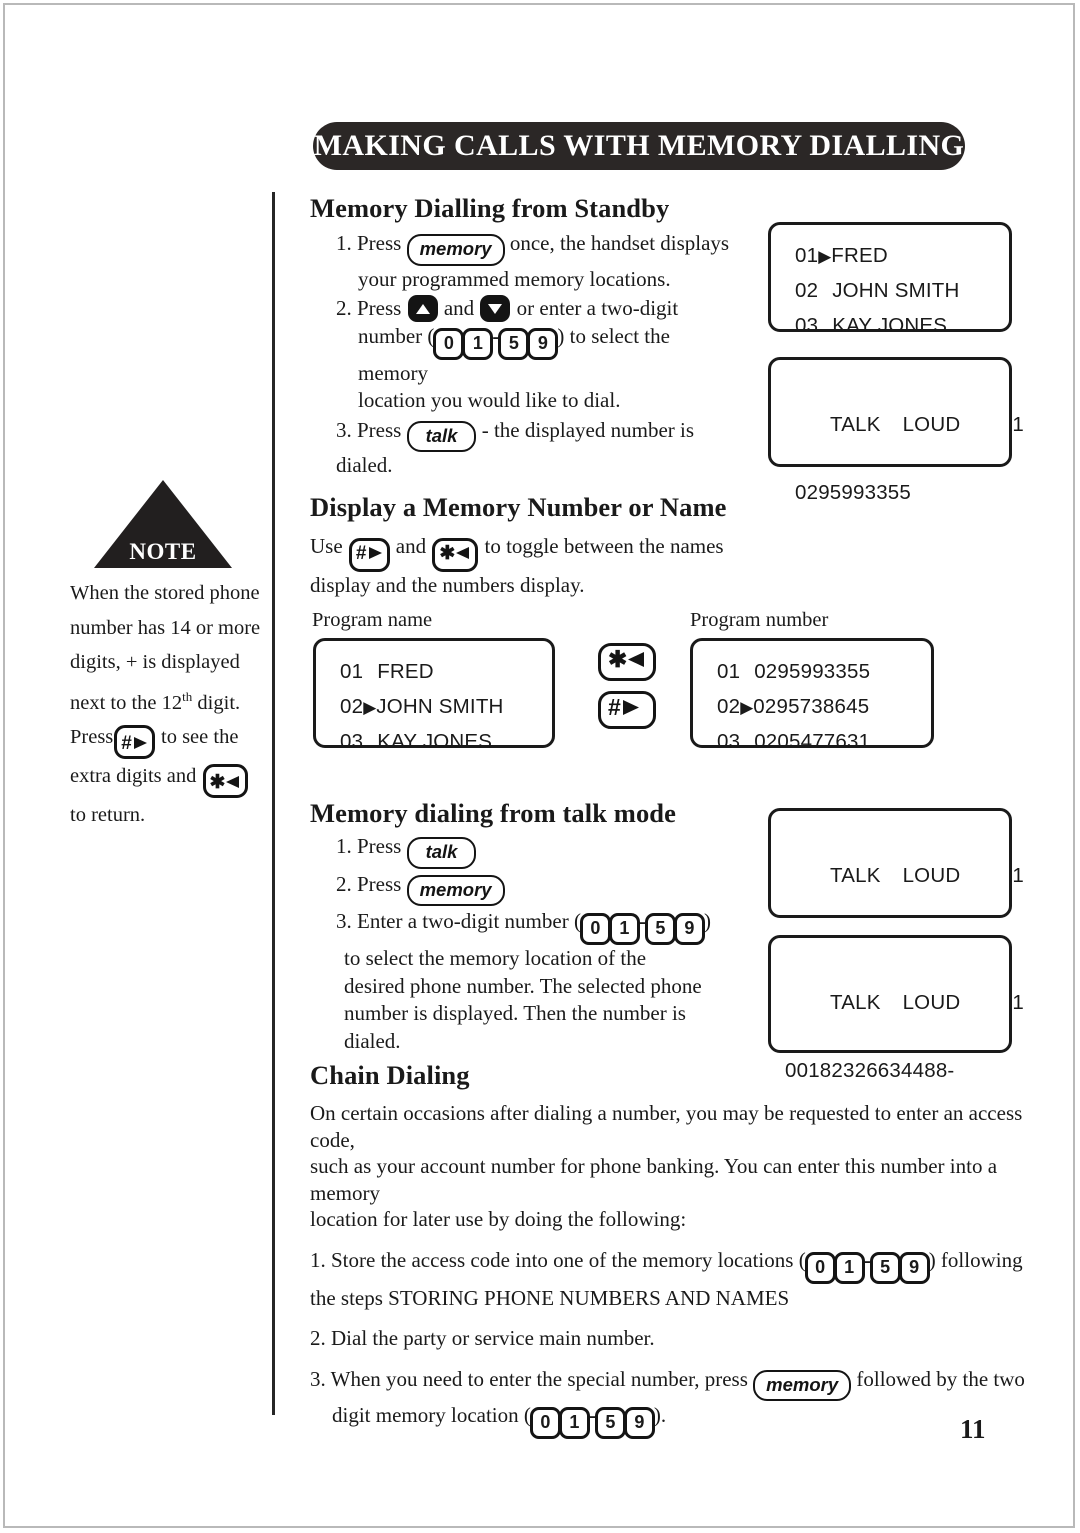 Image resolution: width=1080 pixels, height=1533 pixels. What do you see at coordinates (639, 145) in the screenshot?
I see `page-title: MAKING CALLS WITH MEMORY DIALLING` at bounding box center [639, 145].